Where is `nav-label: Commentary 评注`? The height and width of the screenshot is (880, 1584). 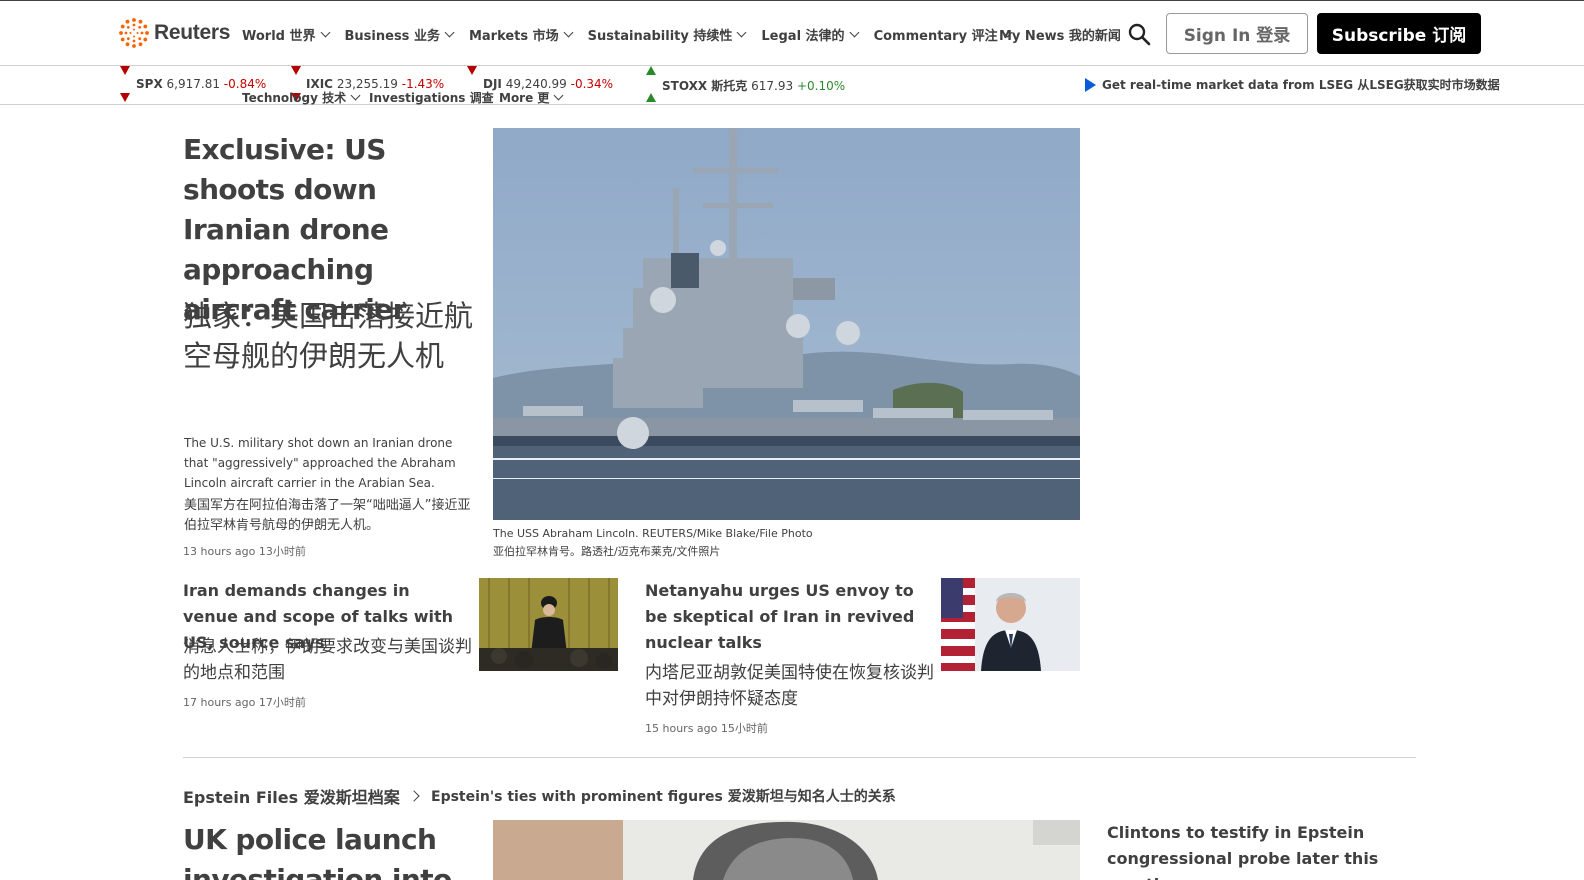 nav-label: Commentary 评注 is located at coordinates (935, 36).